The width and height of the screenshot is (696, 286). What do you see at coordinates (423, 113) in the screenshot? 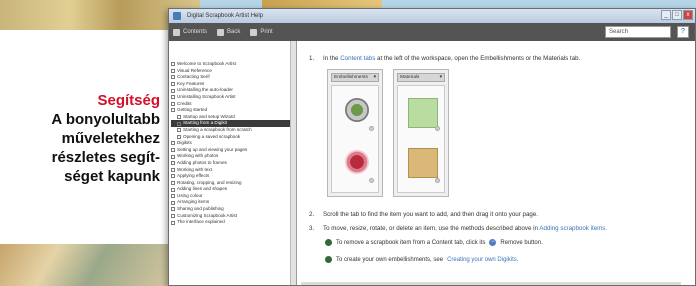
I see `material-thumbnail` at bounding box center [423, 113].